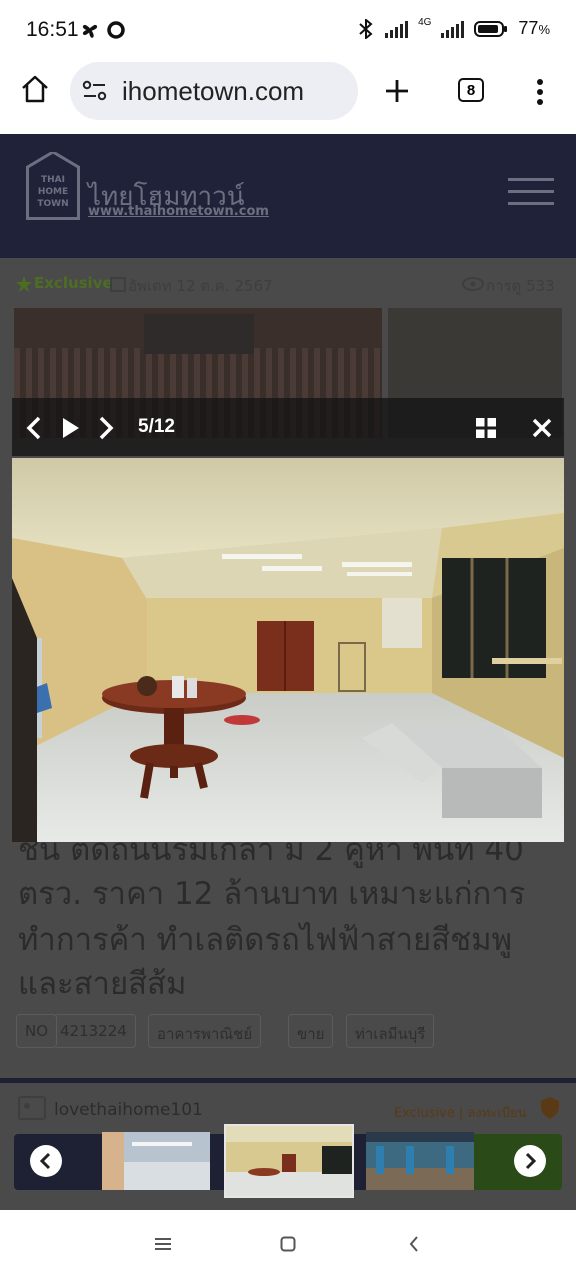  I want to click on roof-icon, so click(53, 160).